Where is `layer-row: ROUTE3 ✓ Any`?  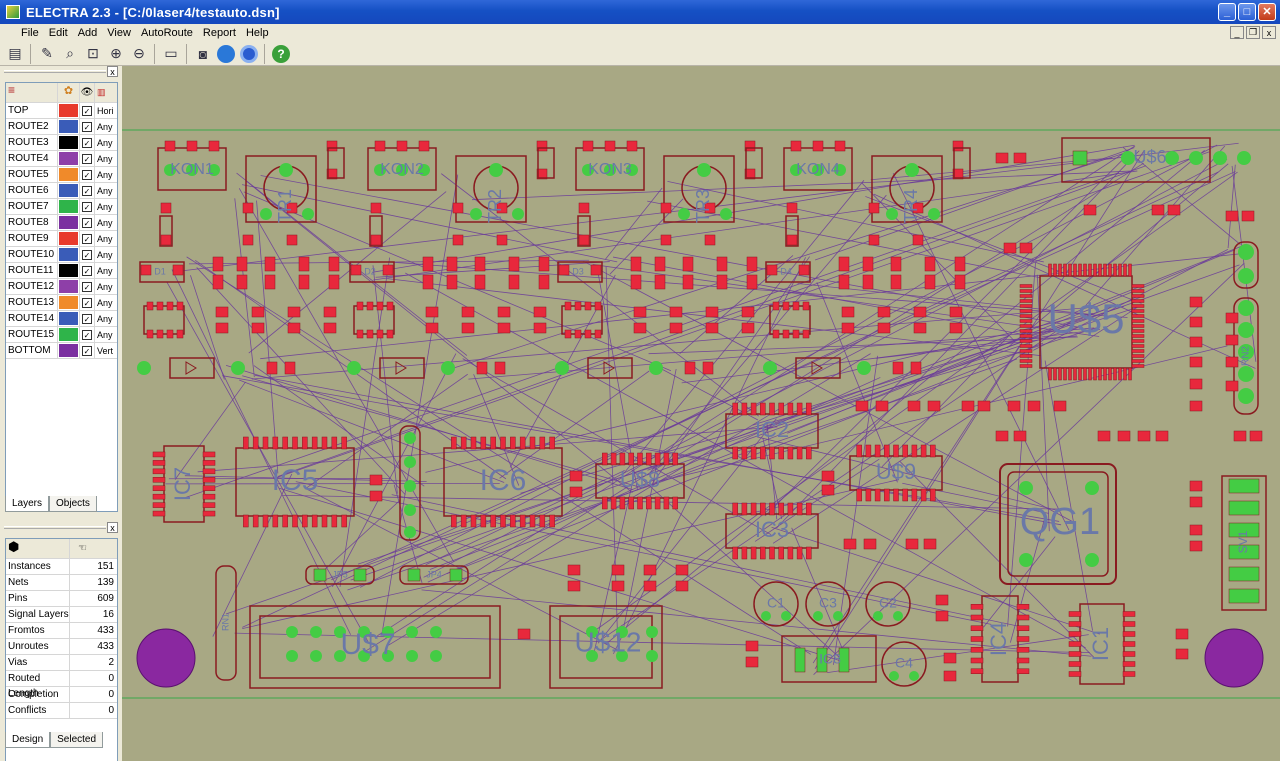
layer-row: ROUTE3 ✓ Any is located at coordinates (61, 143).